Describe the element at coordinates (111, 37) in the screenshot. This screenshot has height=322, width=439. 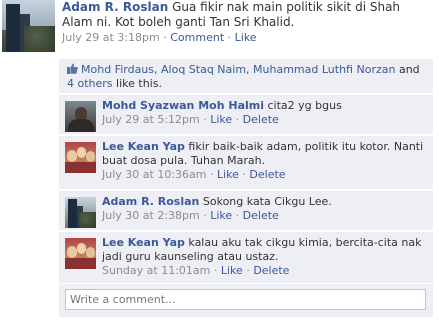
I see `post-timestamp: July 29 at 3:18pm` at that location.